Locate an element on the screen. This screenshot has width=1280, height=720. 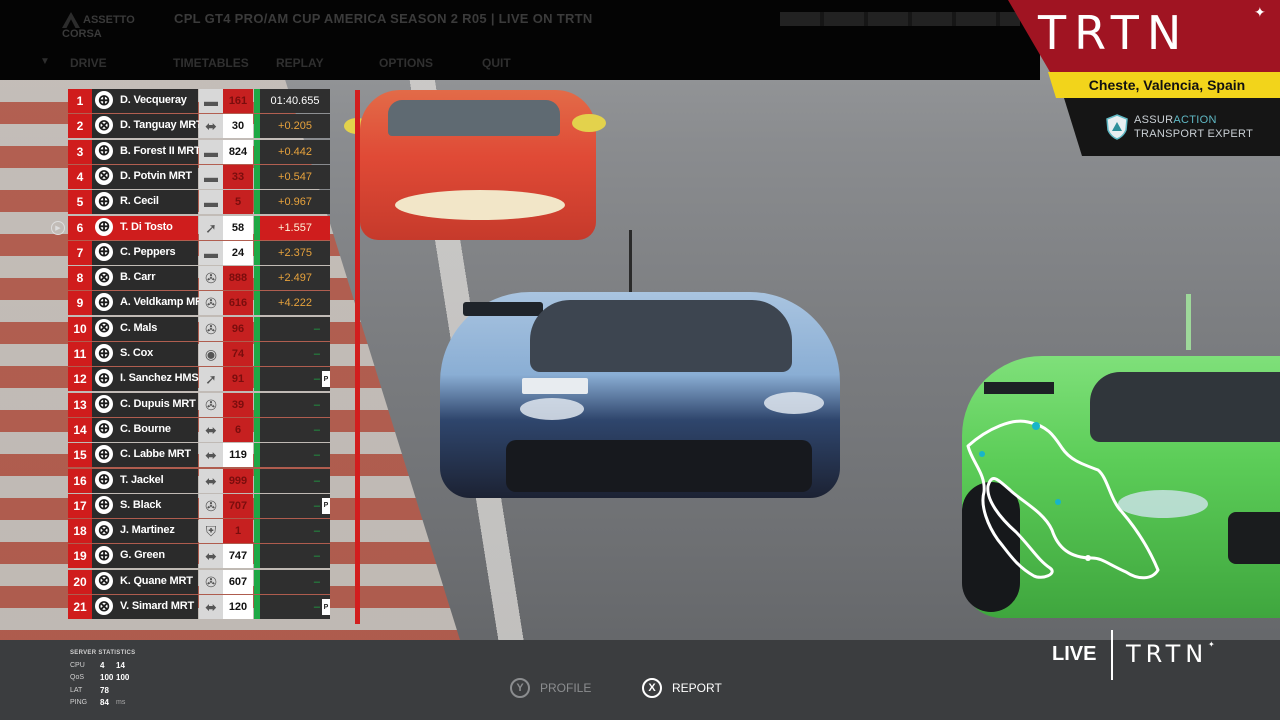
standings-row: 3 ⊕ B. Forest II MRT ▬ 824 +0.442 is located at coordinates (199, 151).